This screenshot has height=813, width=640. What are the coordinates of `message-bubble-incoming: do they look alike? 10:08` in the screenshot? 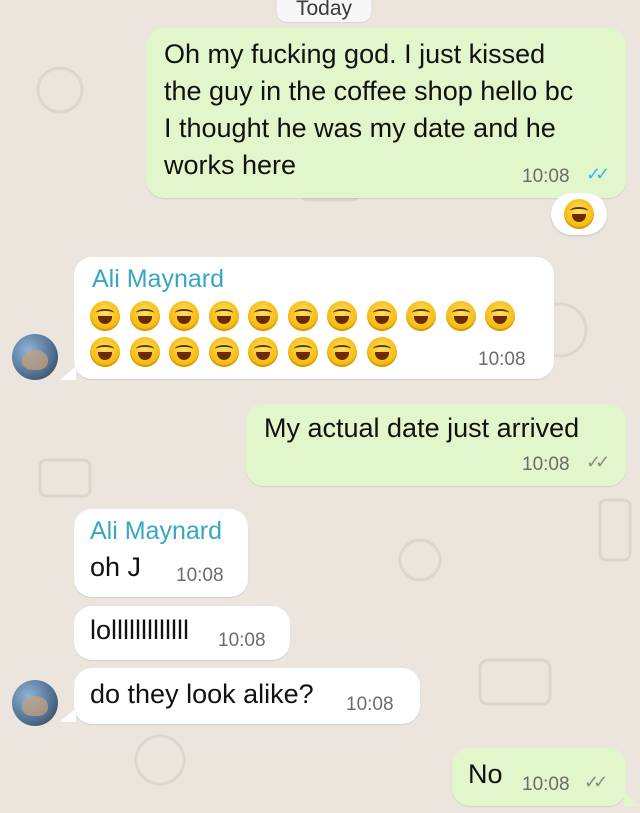 It's located at (247, 696).